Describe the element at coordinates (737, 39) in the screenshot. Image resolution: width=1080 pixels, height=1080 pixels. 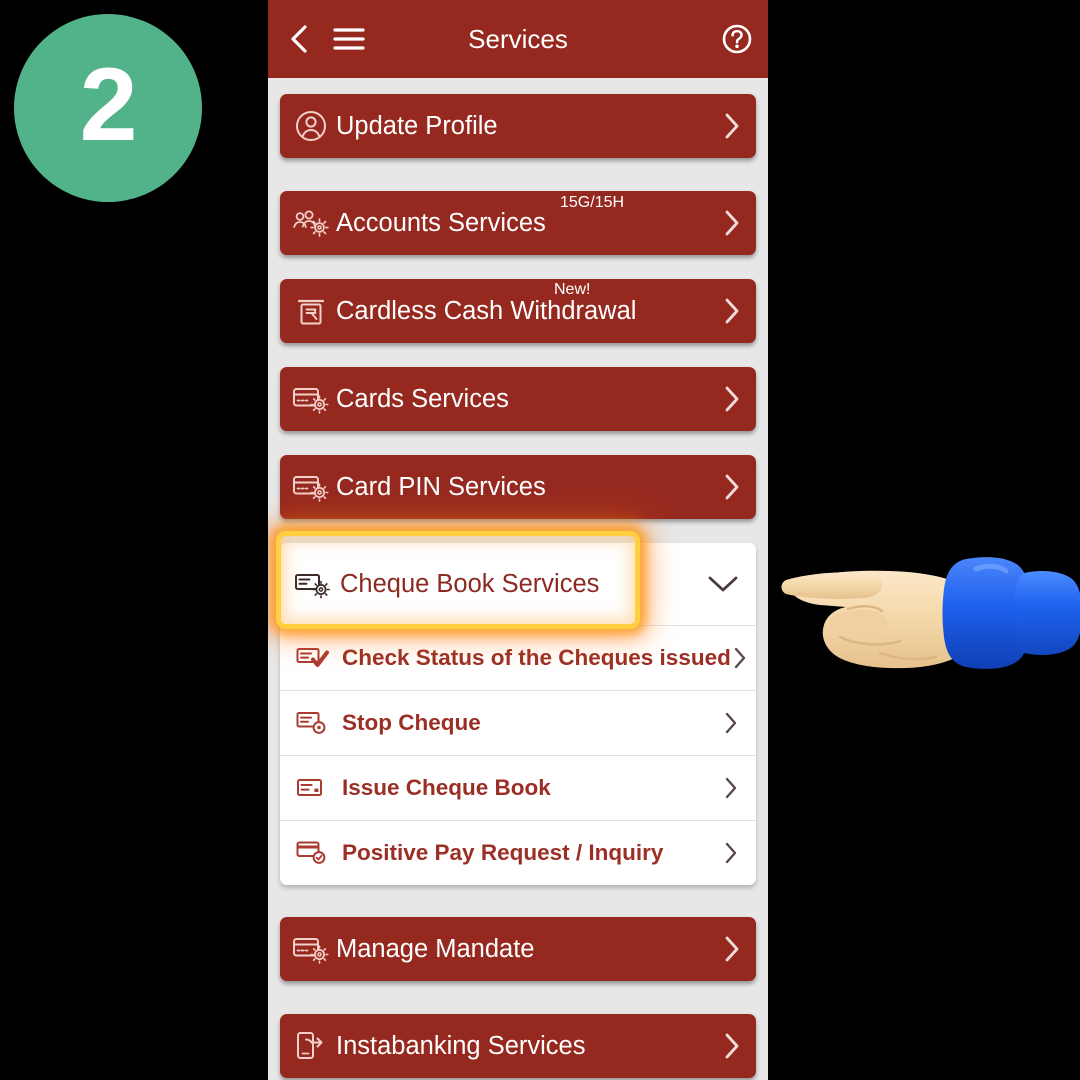
I see `help-circle-icon` at that location.